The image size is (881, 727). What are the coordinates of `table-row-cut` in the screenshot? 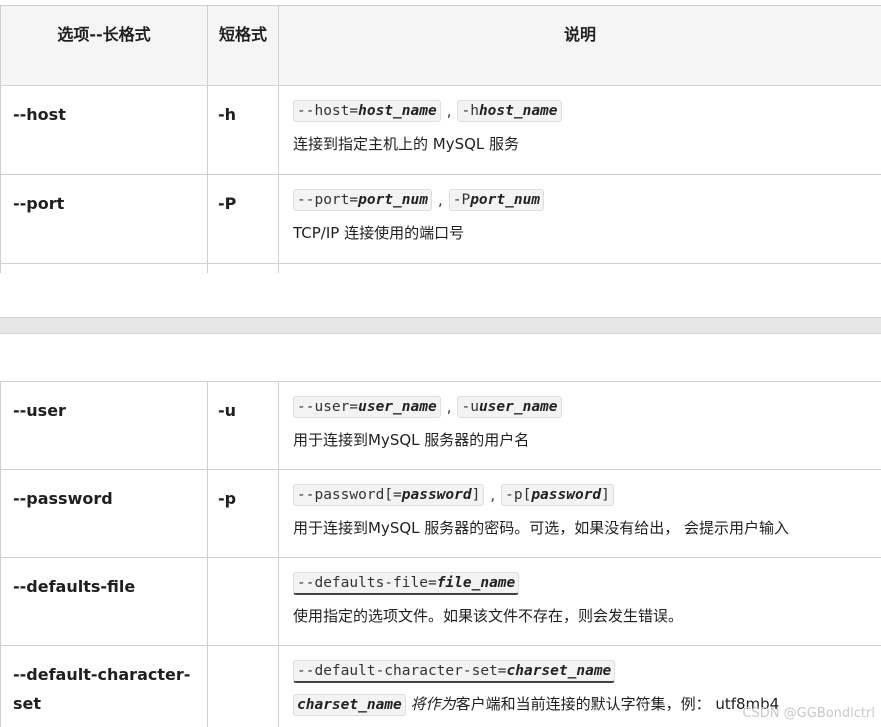 It's located at (440, 268).